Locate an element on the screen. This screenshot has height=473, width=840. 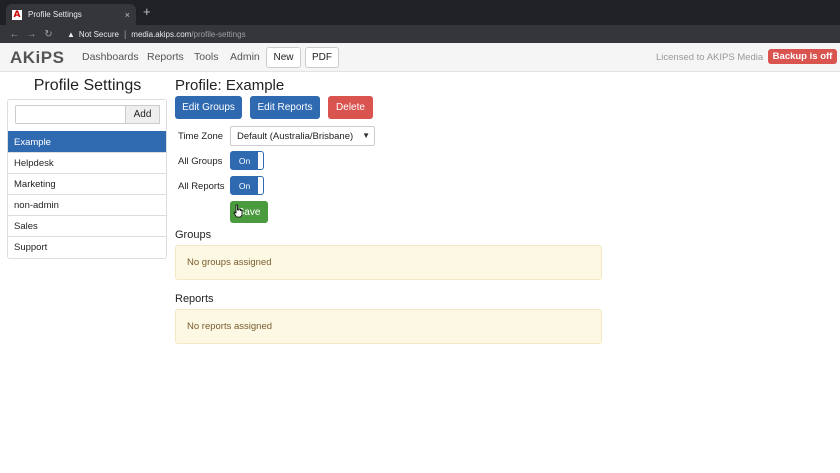
reports-heading: Reports is located at coordinates (194, 299).